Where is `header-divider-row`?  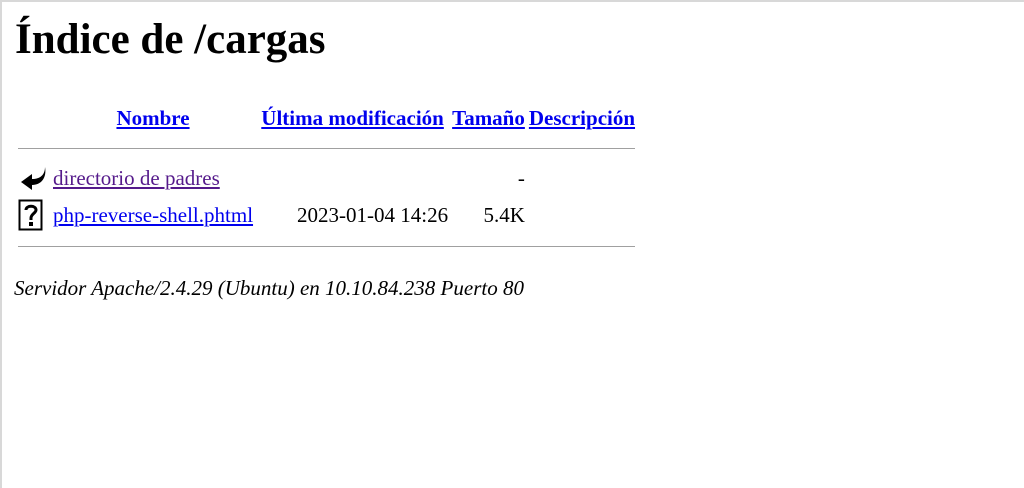
header-divider-row is located at coordinates (327, 148).